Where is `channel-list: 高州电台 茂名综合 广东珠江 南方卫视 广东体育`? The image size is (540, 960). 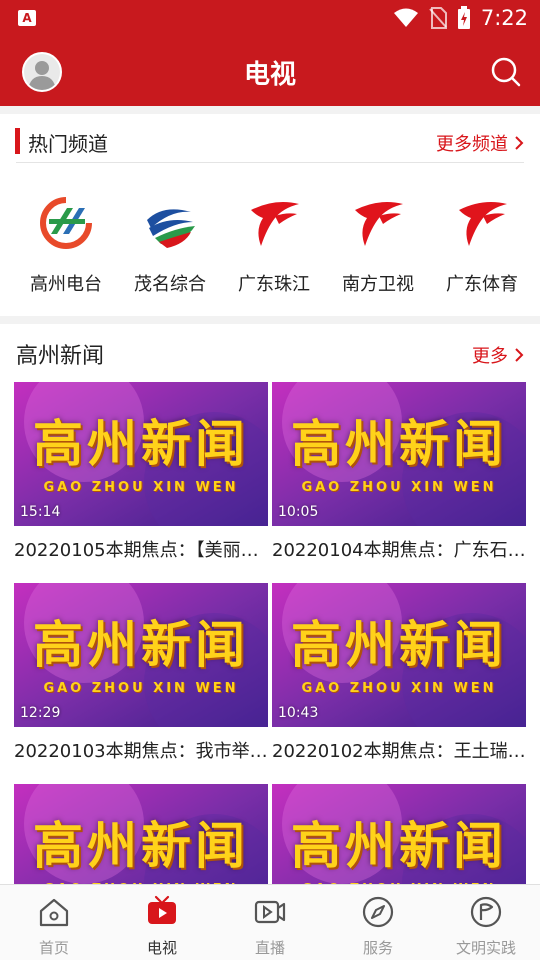
channel-list: 高州电台 茂名综合 广东珠江 南方卫视 广东体育 is located at coordinates (270, 245).